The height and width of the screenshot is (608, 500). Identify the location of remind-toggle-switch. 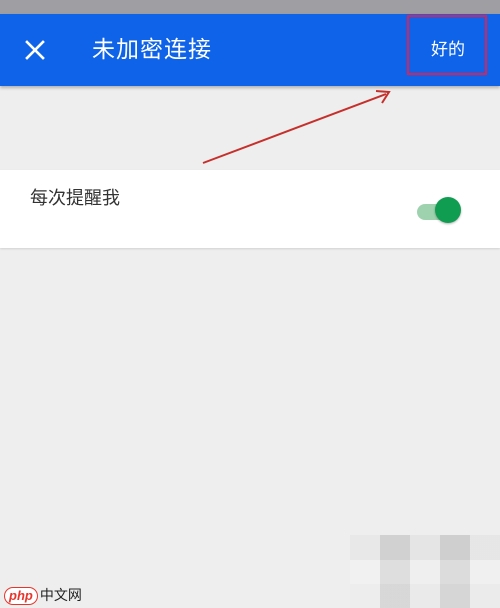
(439, 211).